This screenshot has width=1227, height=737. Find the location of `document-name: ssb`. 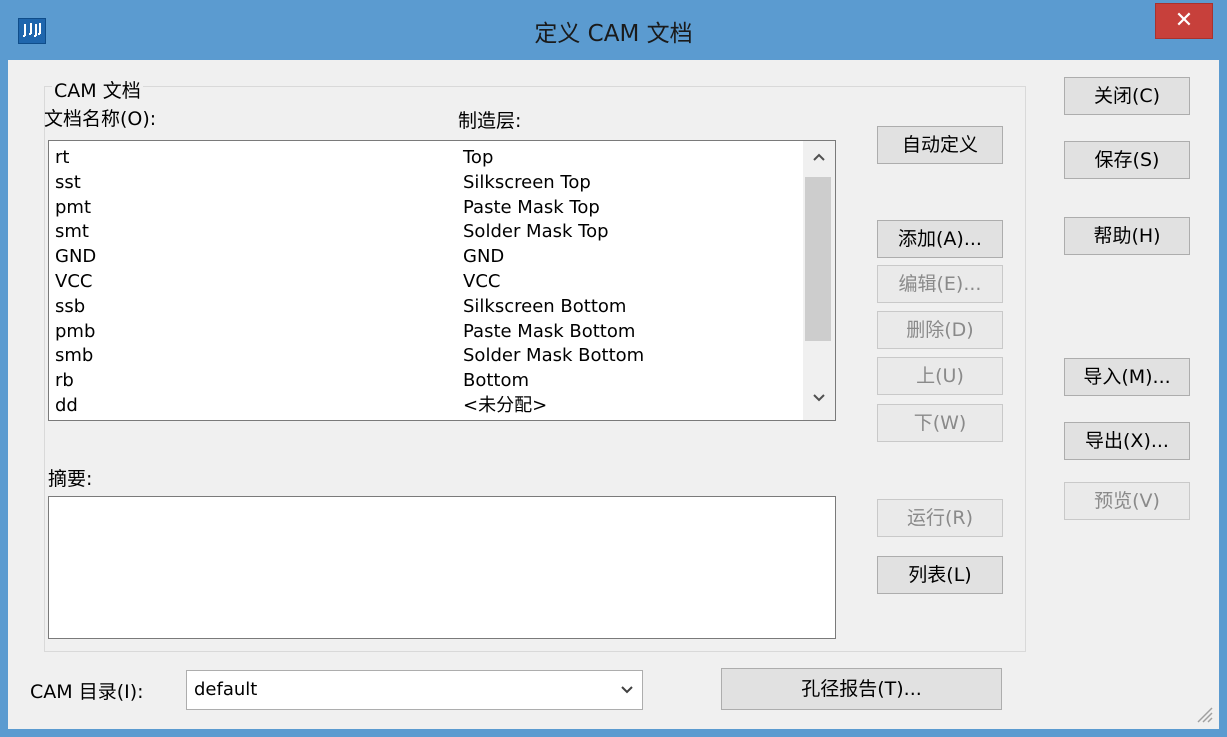

document-name: ssb is located at coordinates (70, 306).